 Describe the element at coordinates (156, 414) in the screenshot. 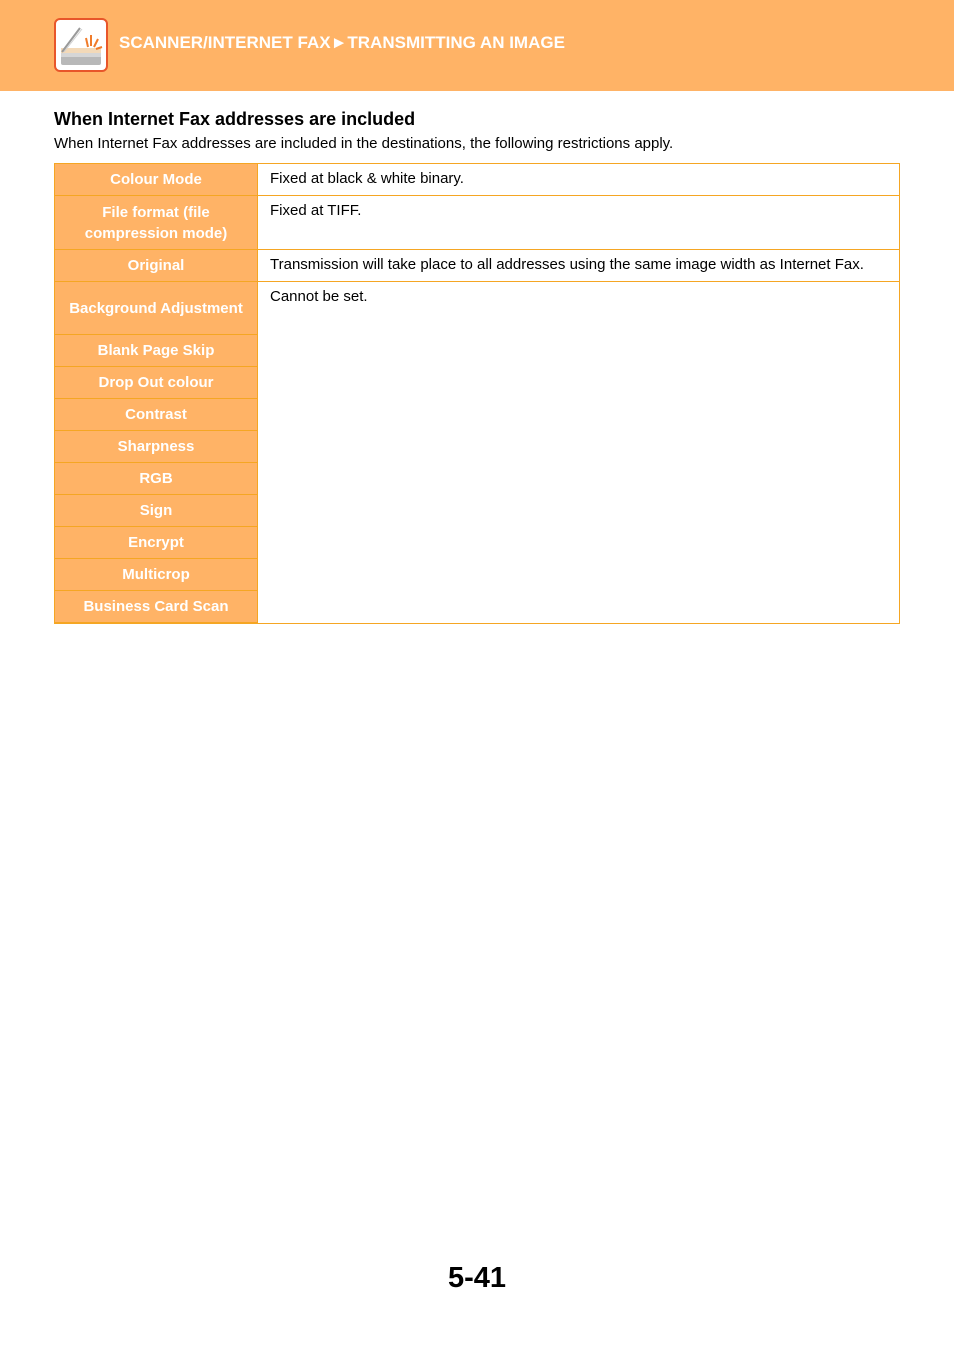

I see `row-label: Contrast` at that location.